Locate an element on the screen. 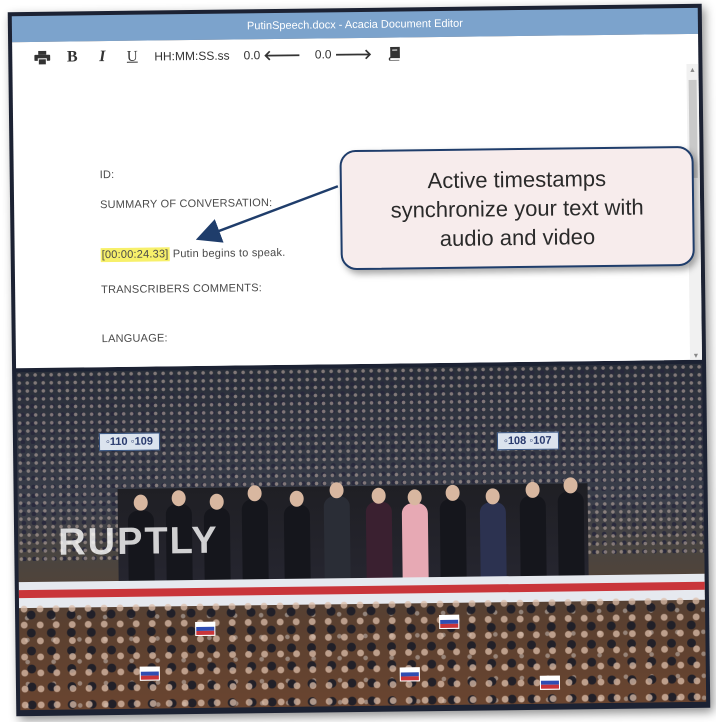  stadium-banner-left: ◦110 ◦109 is located at coordinates (129, 442).